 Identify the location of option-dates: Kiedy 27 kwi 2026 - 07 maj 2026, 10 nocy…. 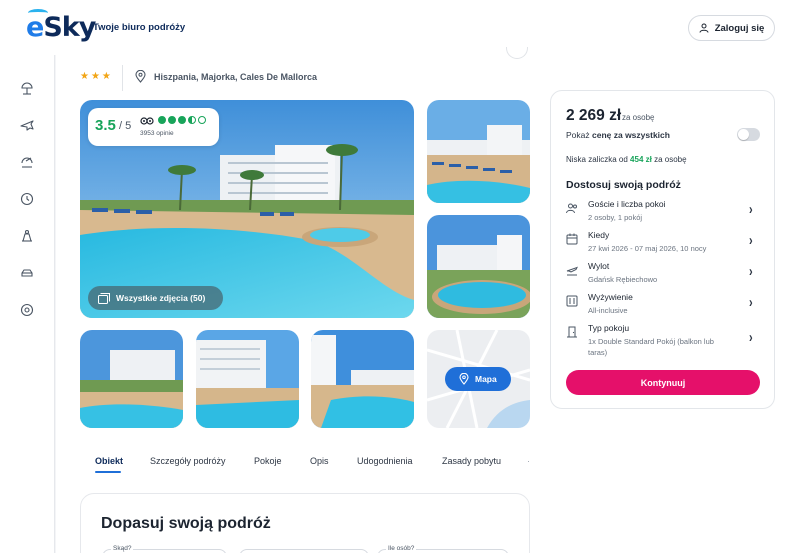
(666, 243).